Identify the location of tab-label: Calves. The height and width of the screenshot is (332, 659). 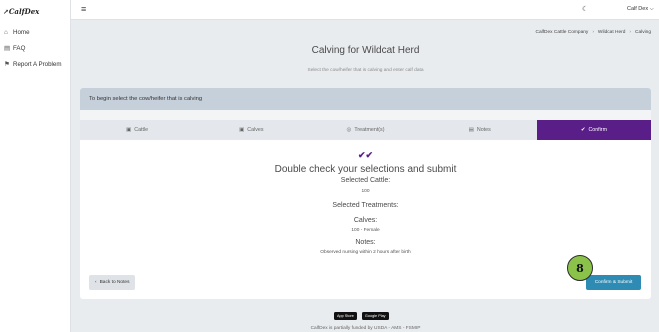
(255, 130).